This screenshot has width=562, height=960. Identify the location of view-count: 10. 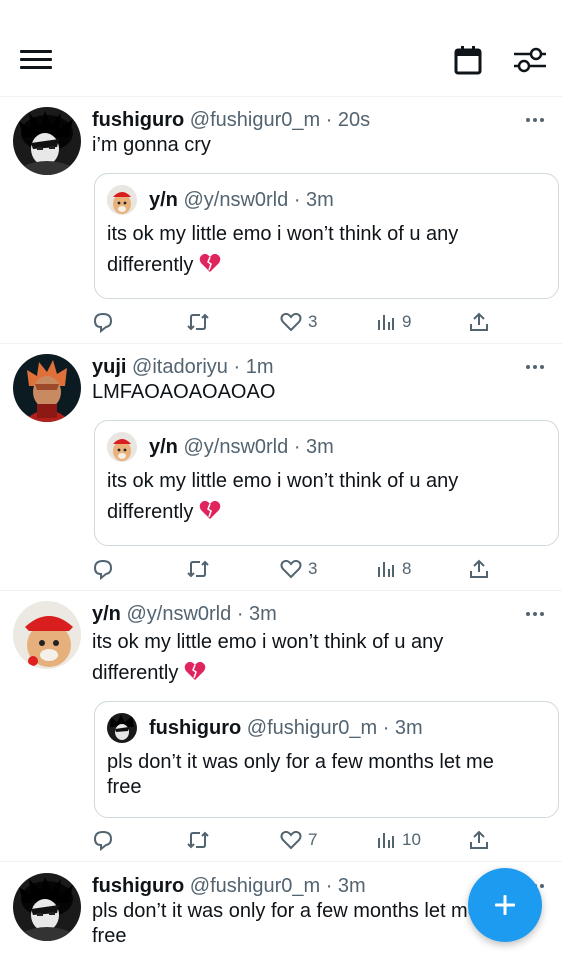
(411, 839).